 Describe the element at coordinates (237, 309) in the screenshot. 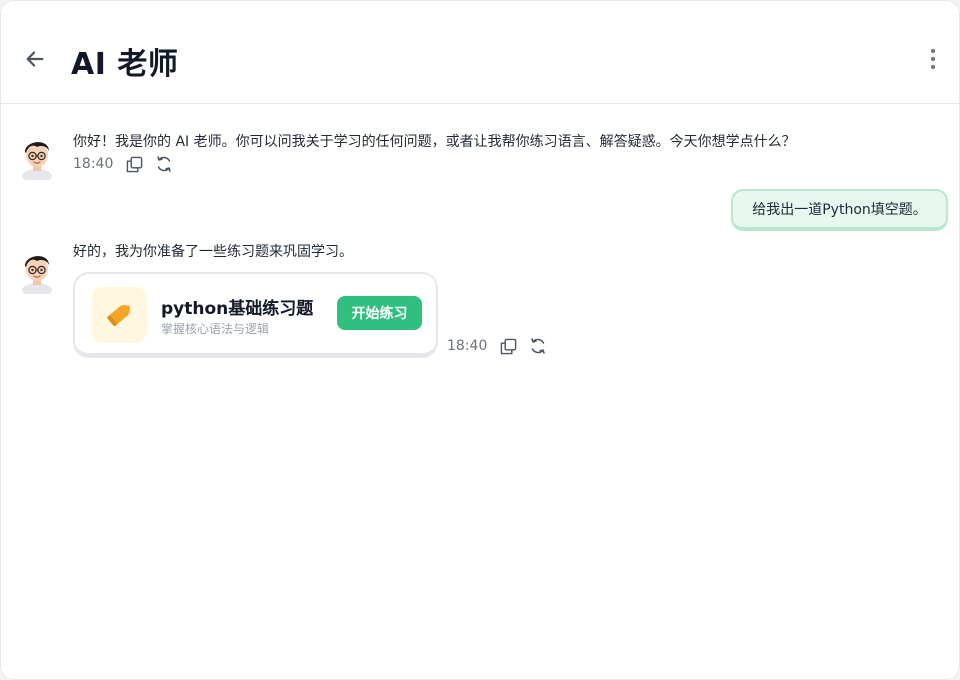

I see `card-title: python基础练习题` at that location.